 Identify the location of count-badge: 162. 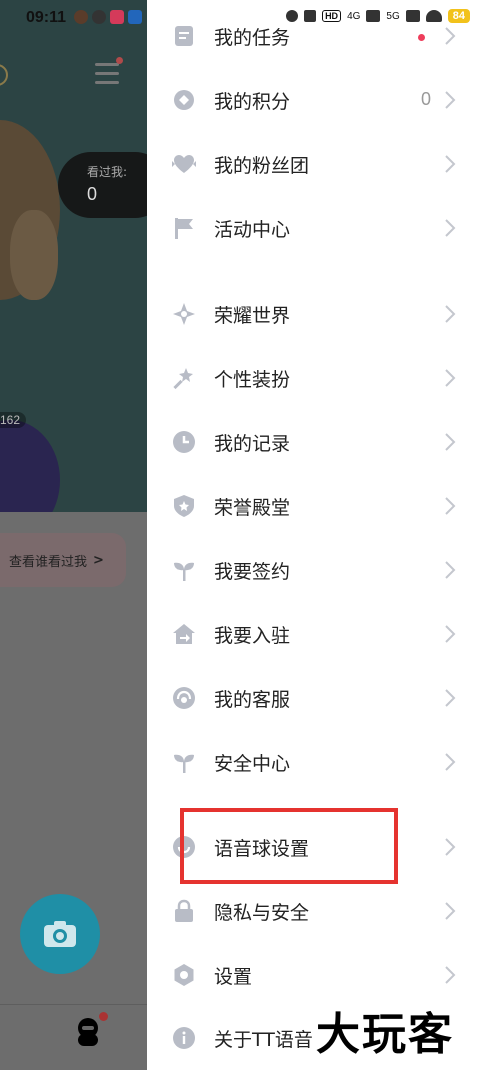
(13, 420).